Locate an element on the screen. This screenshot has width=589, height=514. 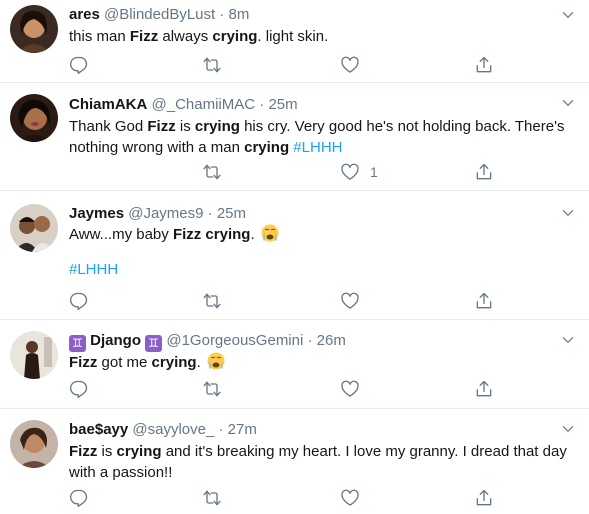
user-handle: @BlindedByLust is located at coordinates (159, 14).